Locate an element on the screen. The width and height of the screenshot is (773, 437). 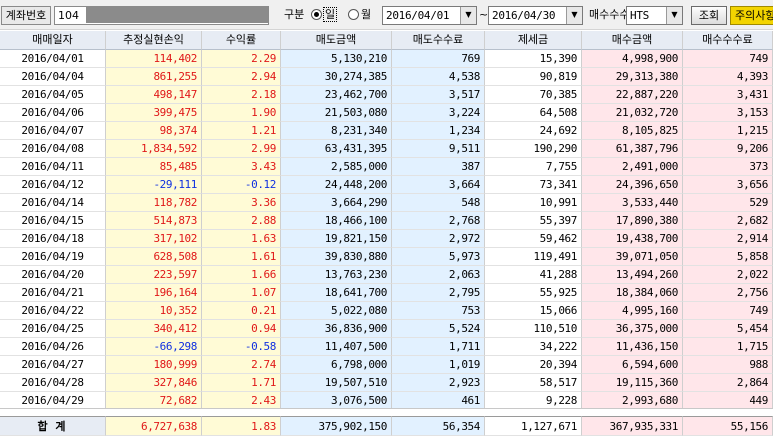
account-label: 계좌번호 is located at coordinates (26, 15).